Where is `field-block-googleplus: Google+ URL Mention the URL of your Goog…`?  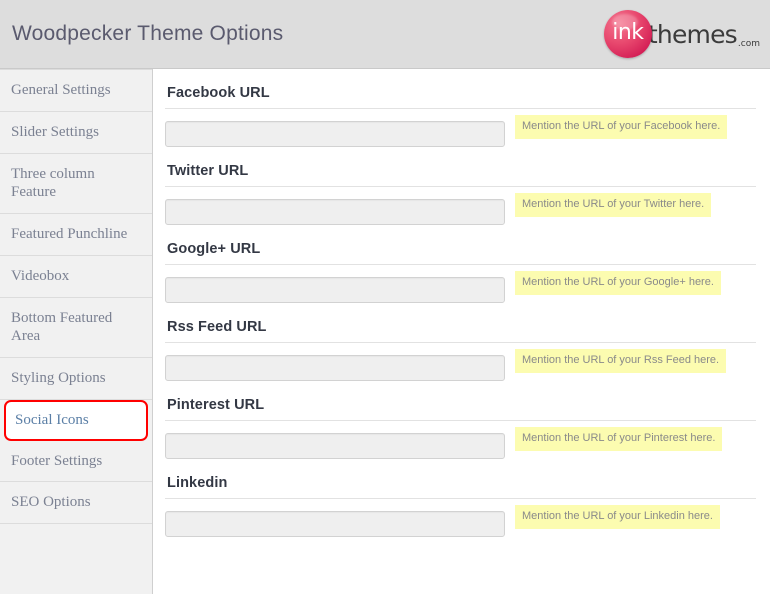 field-block-googleplus: Google+ URL Mention the URL of your Goog… is located at coordinates (460, 264).